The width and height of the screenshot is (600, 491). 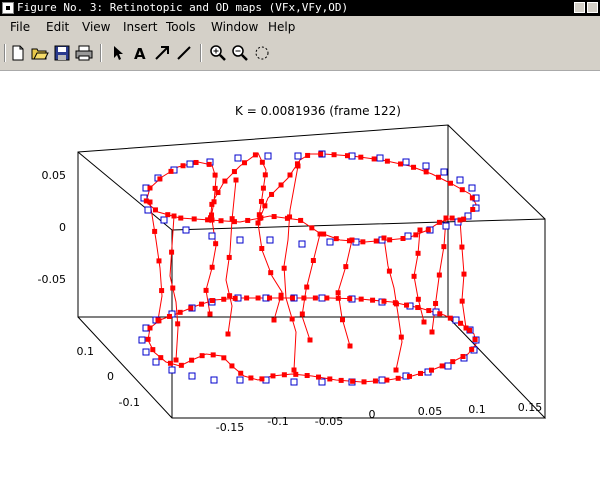 I want to click on menu-tools: Tools, so click(x=181, y=27).